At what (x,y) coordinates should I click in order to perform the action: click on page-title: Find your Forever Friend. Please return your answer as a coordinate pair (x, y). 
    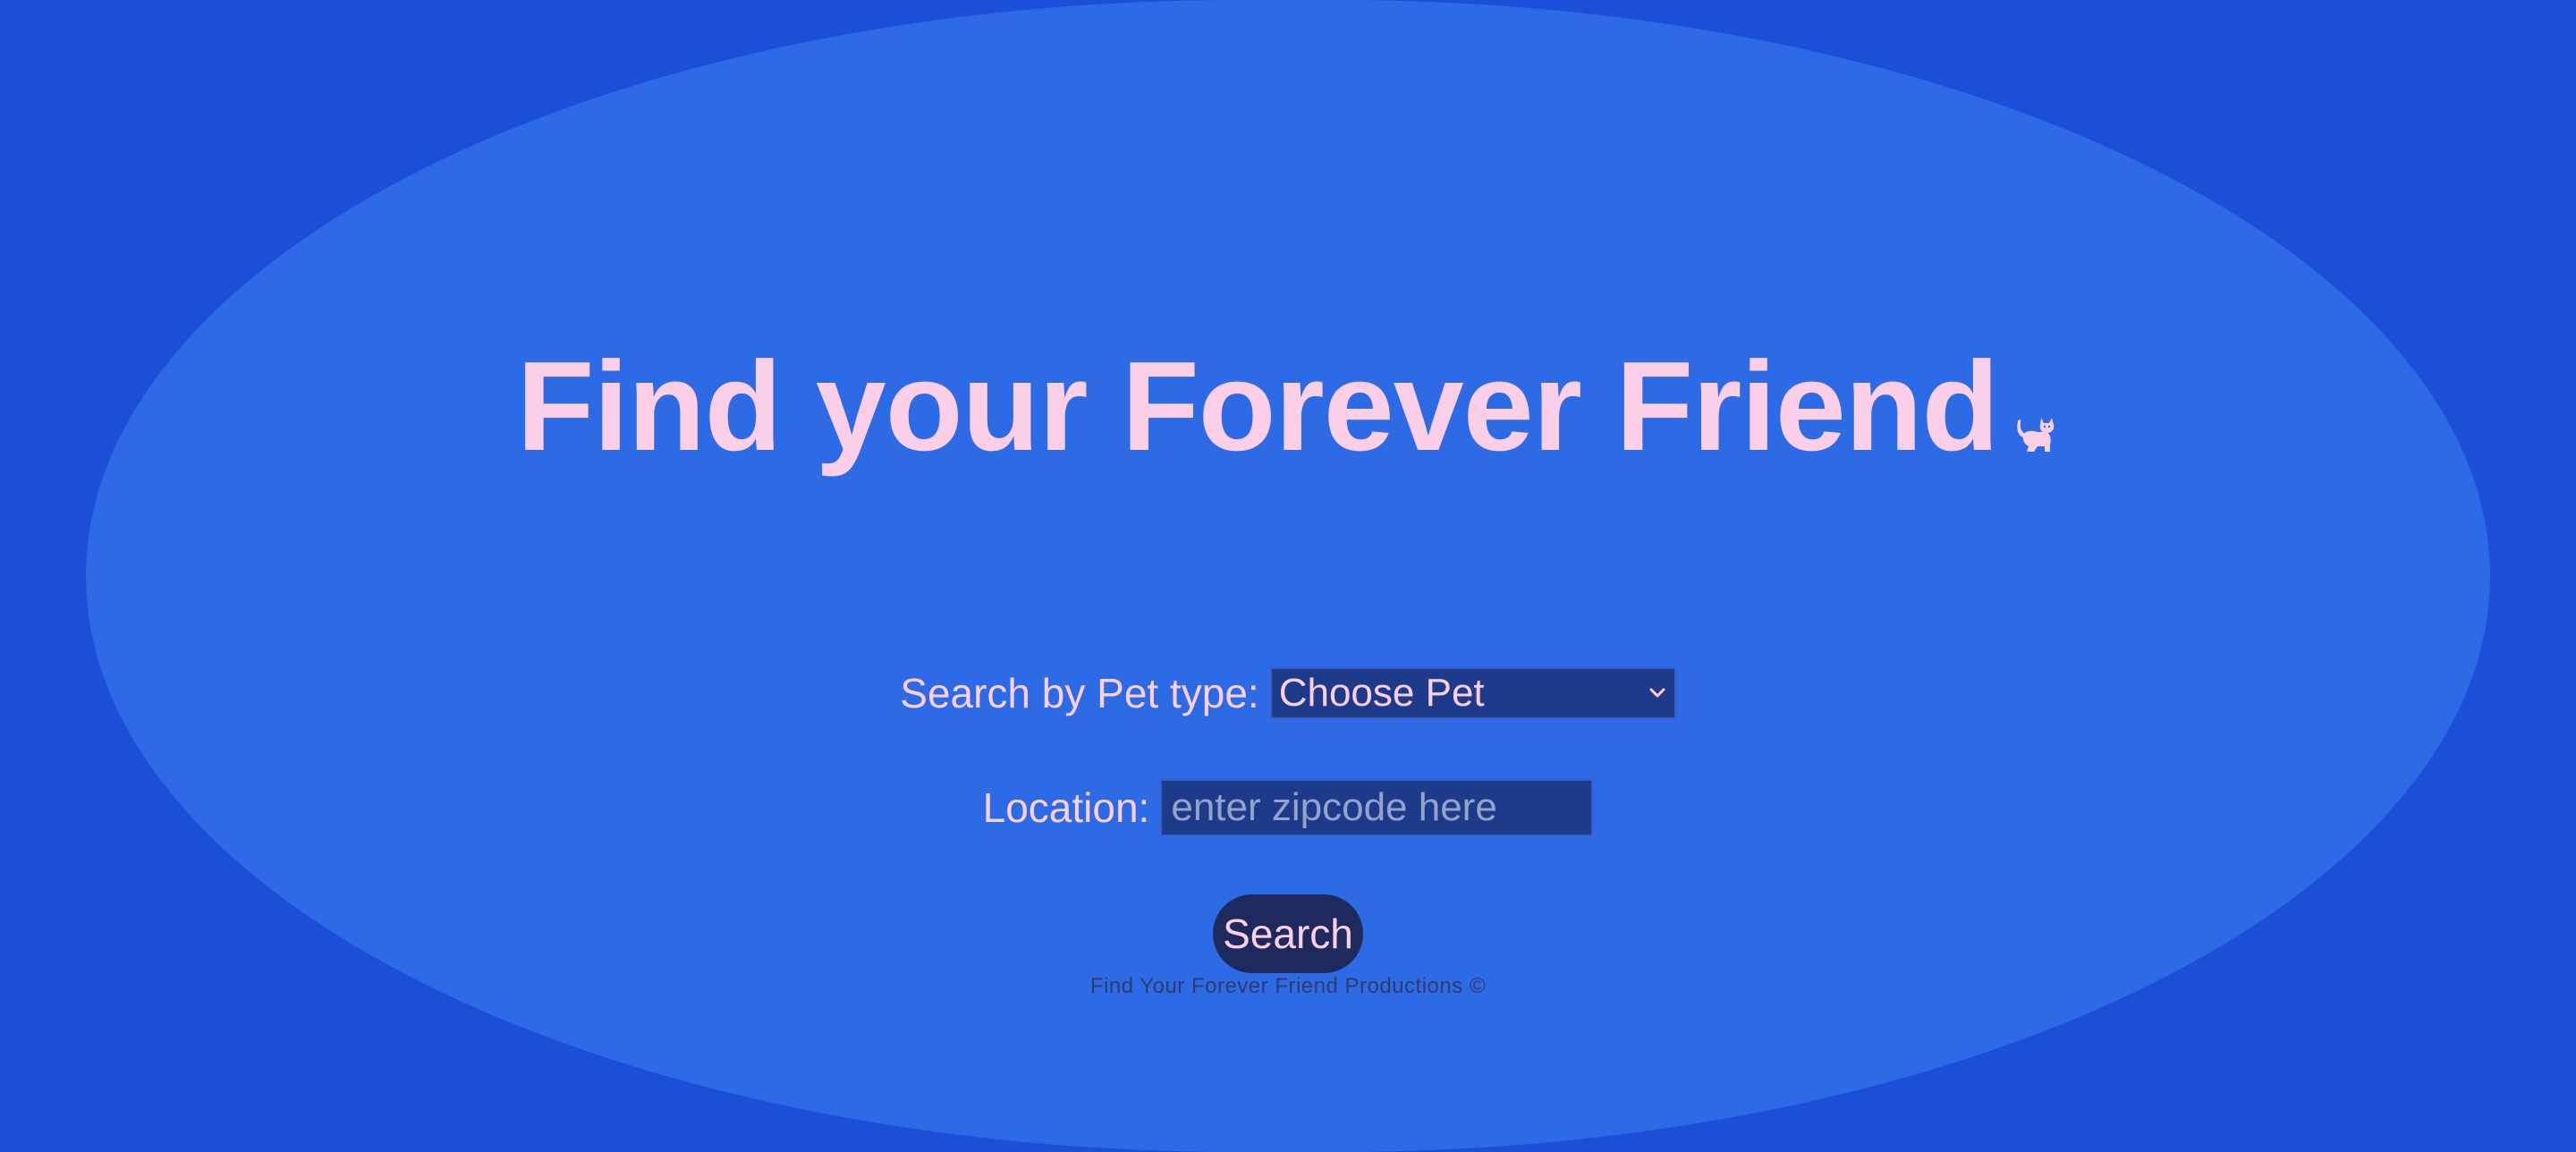
    Looking at the image, I should click on (1288, 407).